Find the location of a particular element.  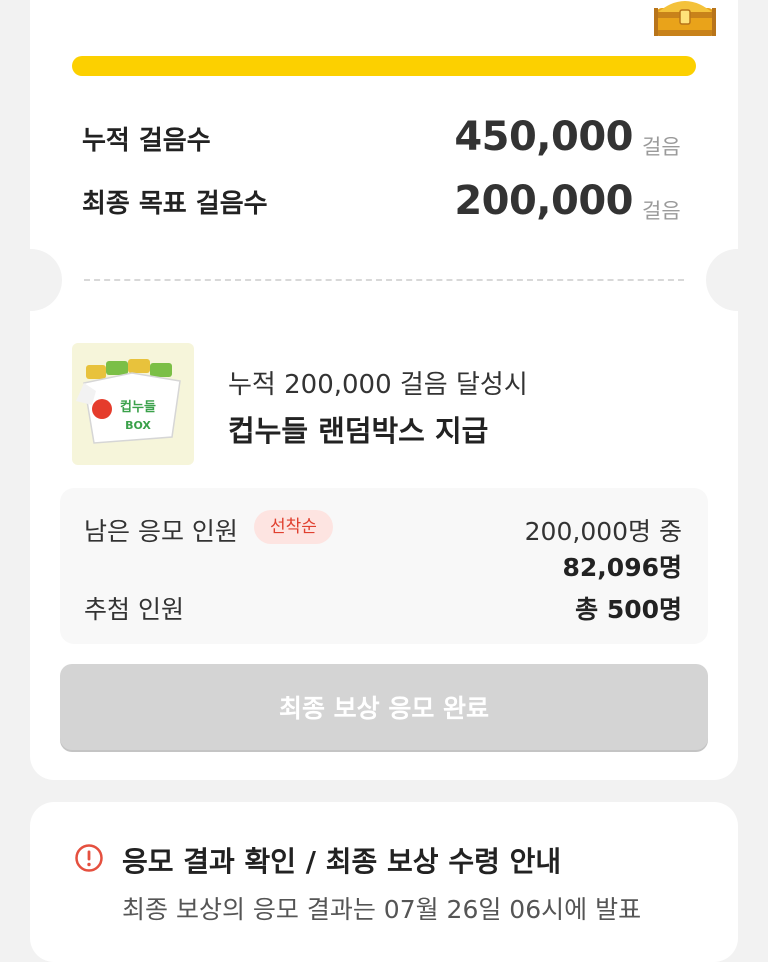

apply-complete-button: 최종 보상 응모 완료 is located at coordinates (384, 707).